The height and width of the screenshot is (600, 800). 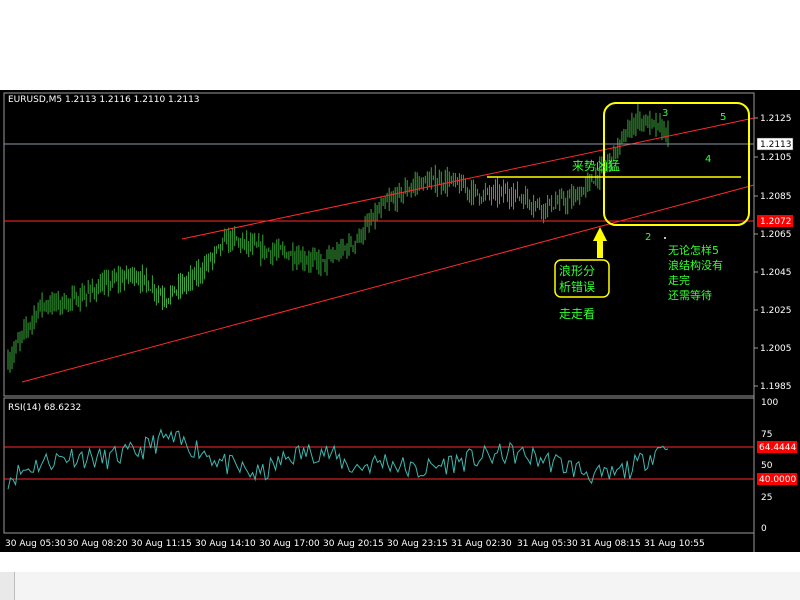 I want to click on price-tick-label: 1.2105, so click(x=776, y=158).